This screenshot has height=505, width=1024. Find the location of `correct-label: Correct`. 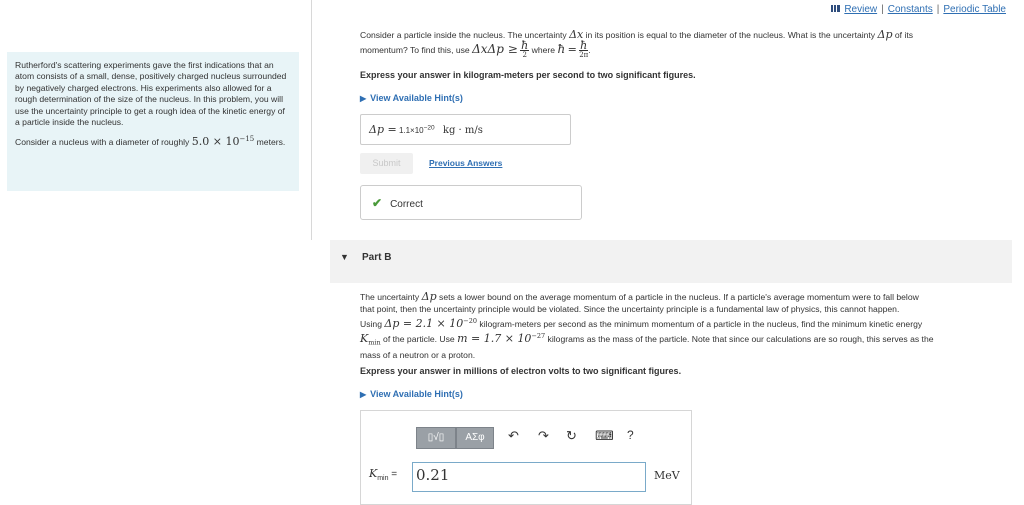

correct-label: Correct is located at coordinates (406, 204).